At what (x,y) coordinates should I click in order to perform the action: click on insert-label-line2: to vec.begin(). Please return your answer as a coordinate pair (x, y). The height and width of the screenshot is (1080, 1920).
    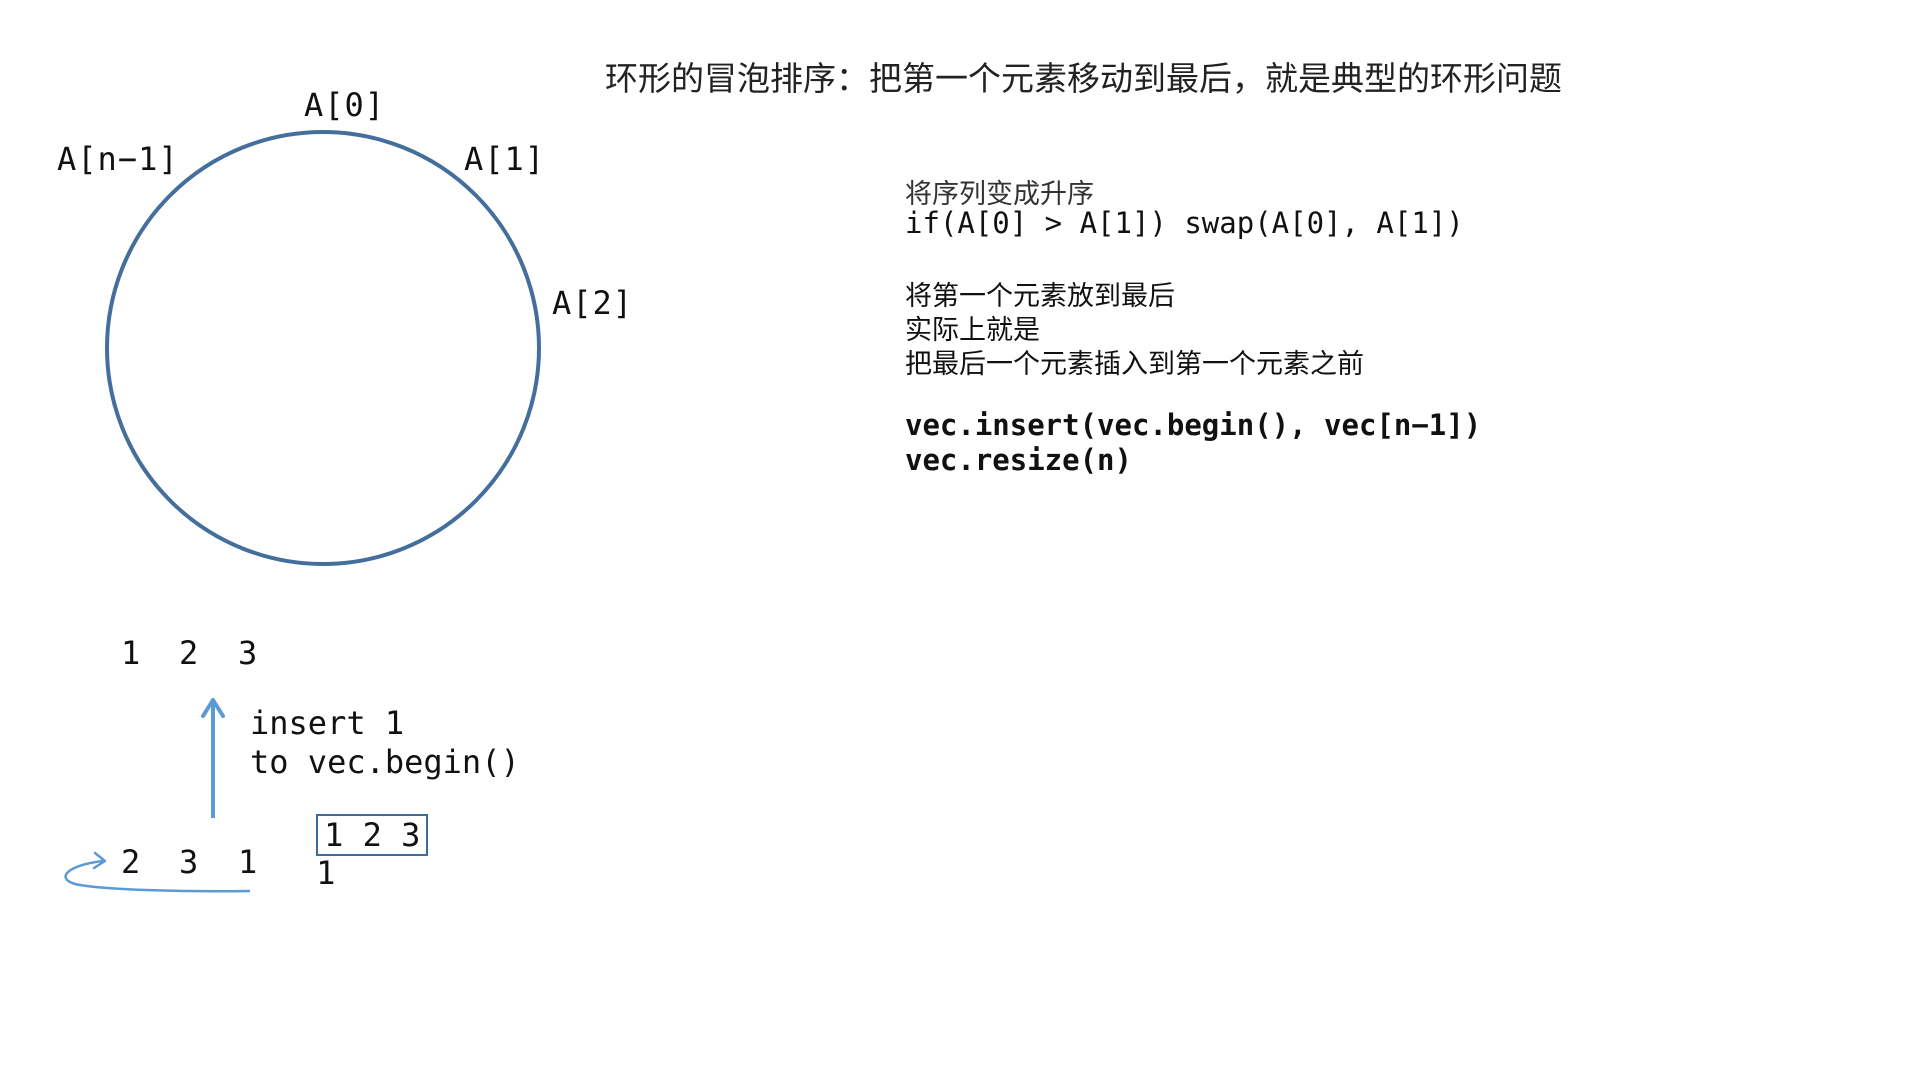
    Looking at the image, I should click on (385, 762).